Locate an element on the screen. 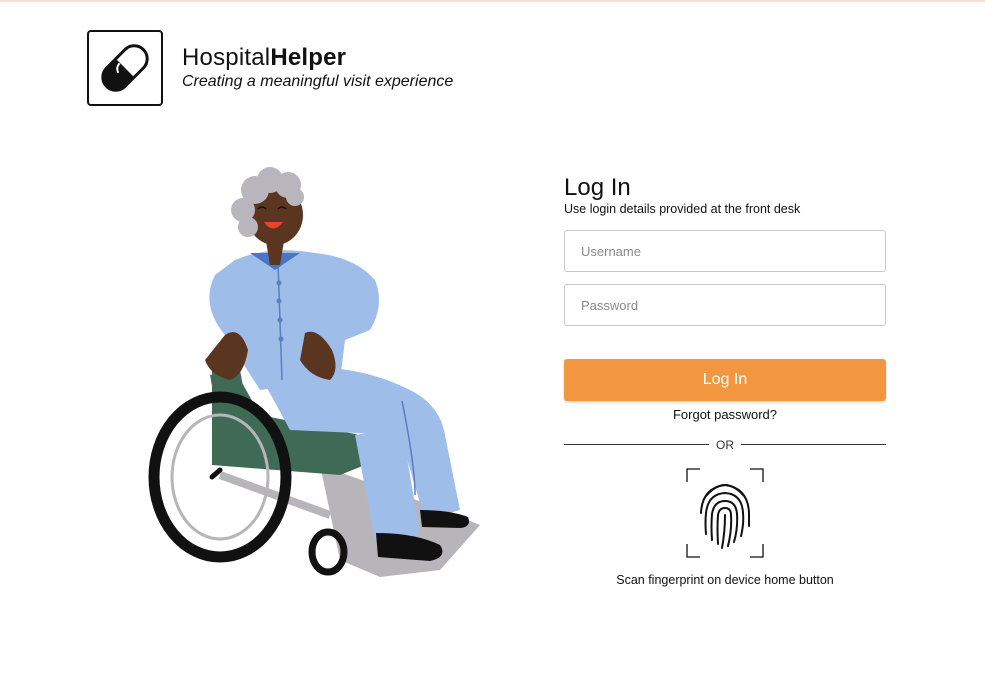  brand-tagline: Creating a meaningful visit experience is located at coordinates (318, 81).